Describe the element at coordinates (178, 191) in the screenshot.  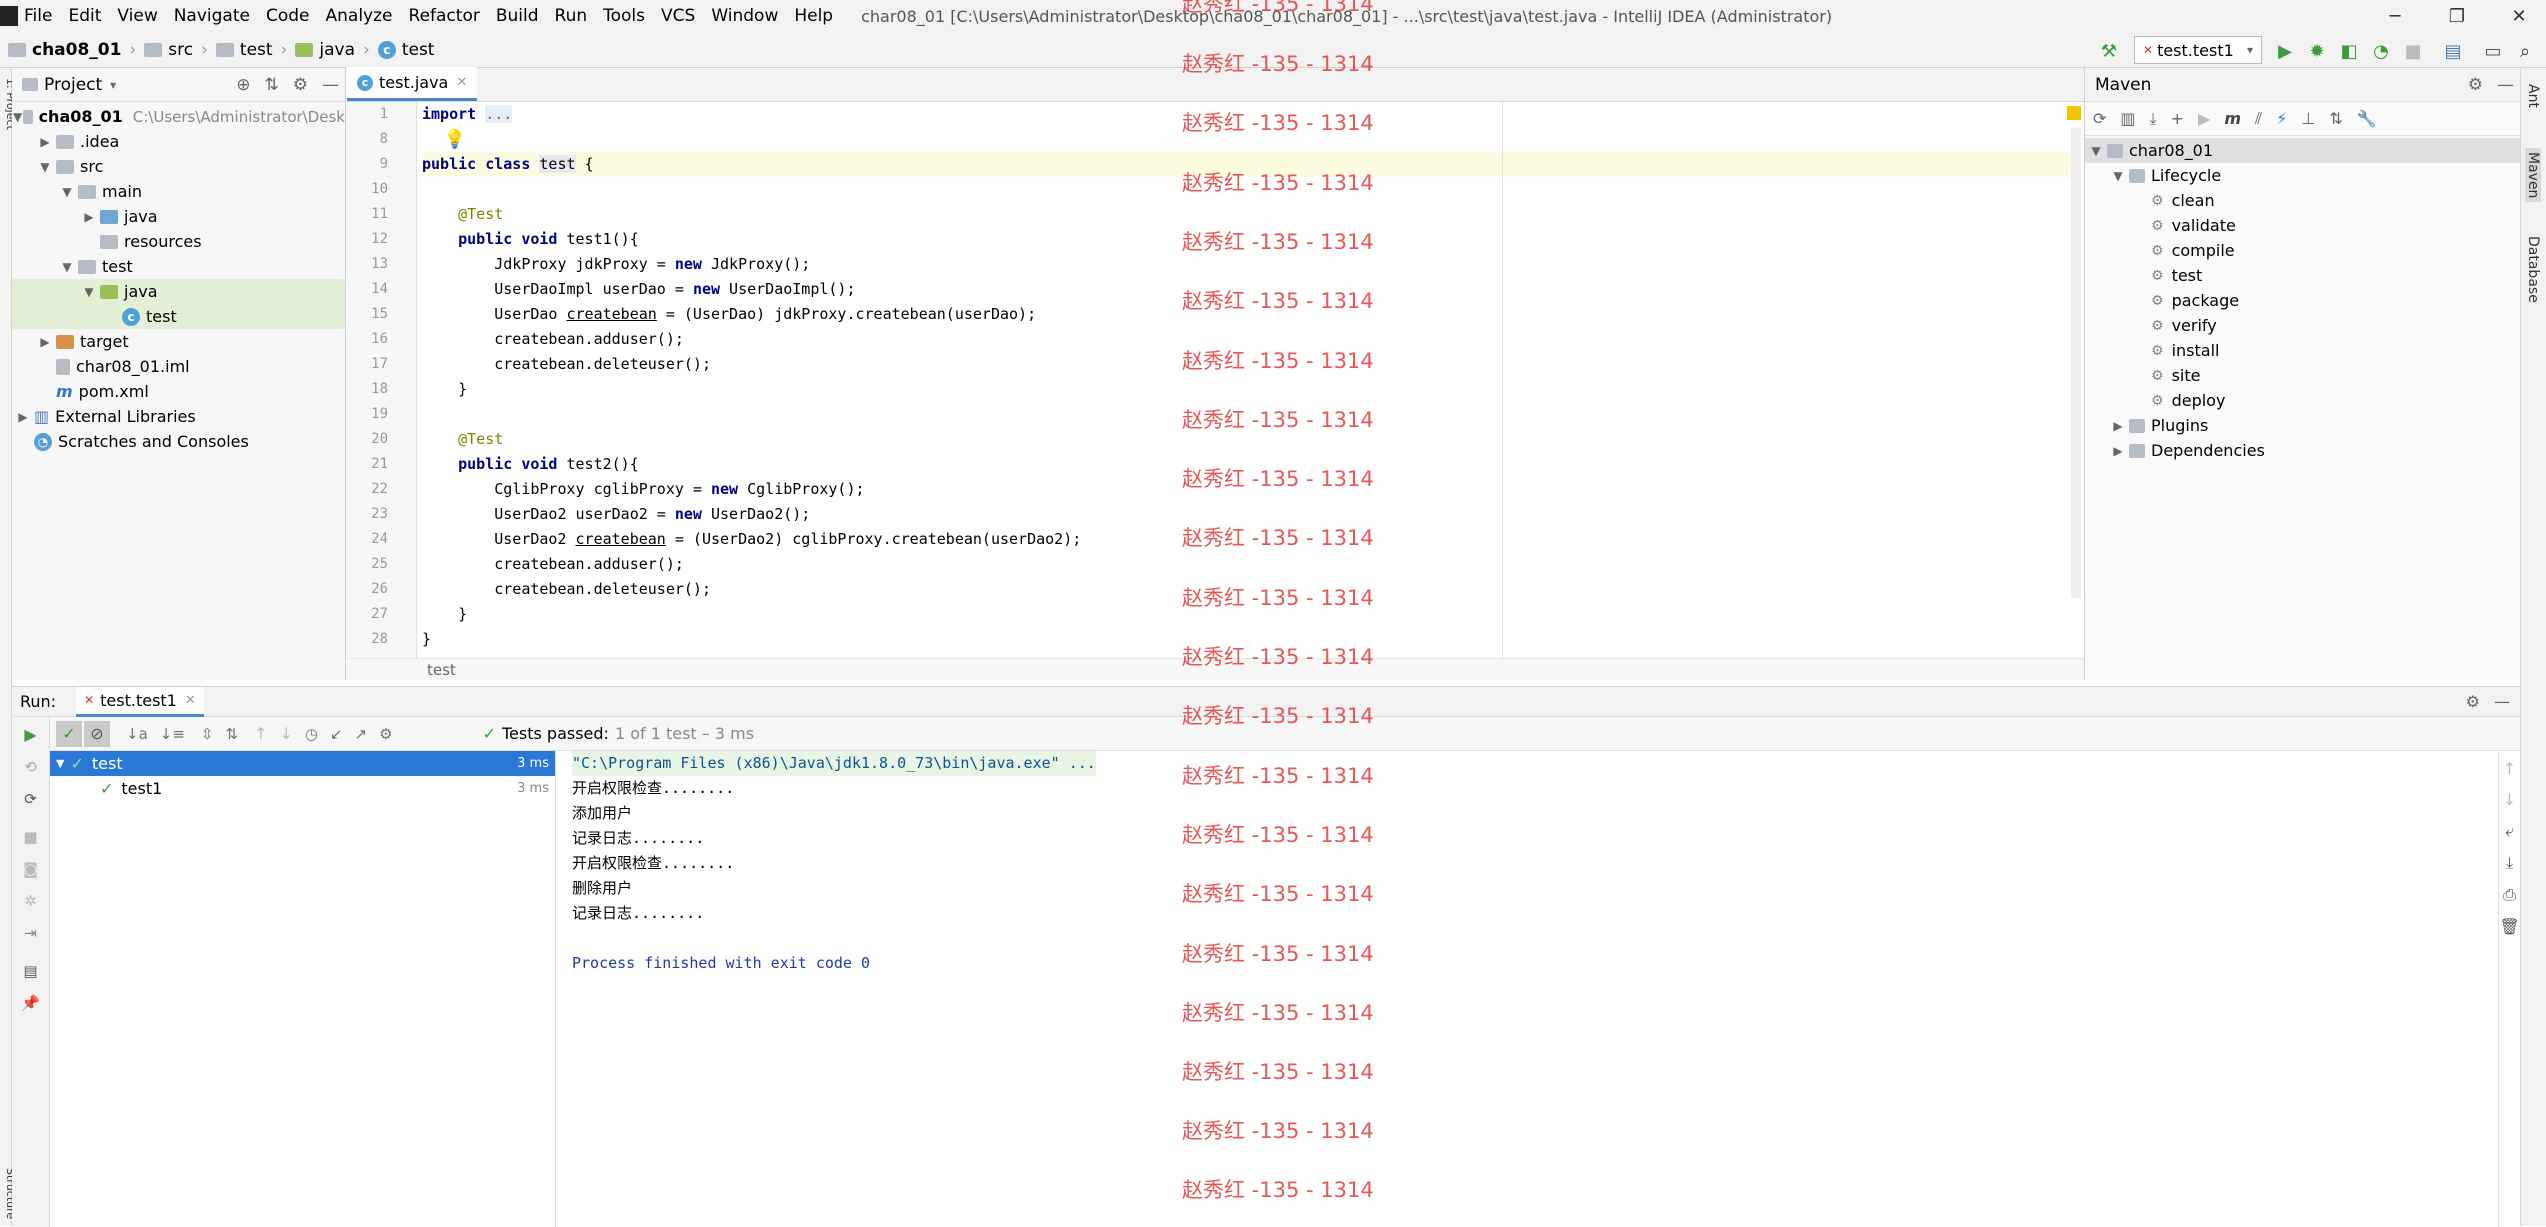
I see `project-tree-item: ▼ main` at that location.